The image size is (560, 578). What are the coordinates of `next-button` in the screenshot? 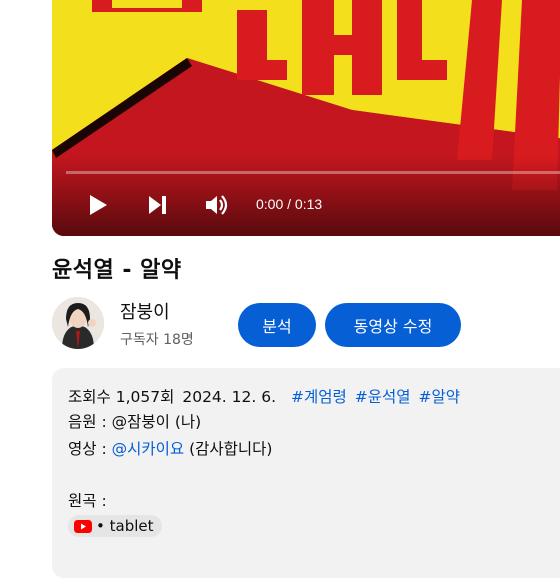 It's located at (158, 205).